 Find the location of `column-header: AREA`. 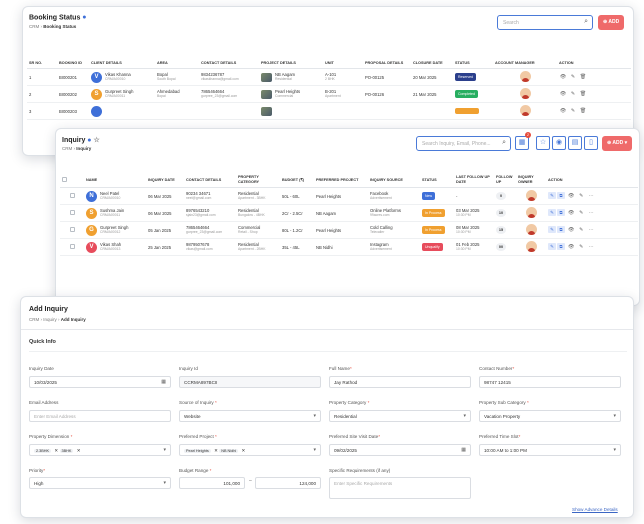

column-header: AREA is located at coordinates (177, 64).